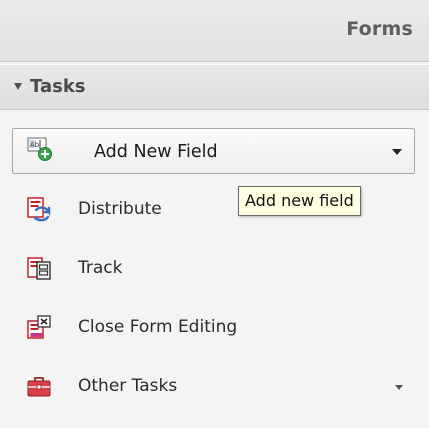  I want to click on distribute-label: Distribute, so click(120, 209).